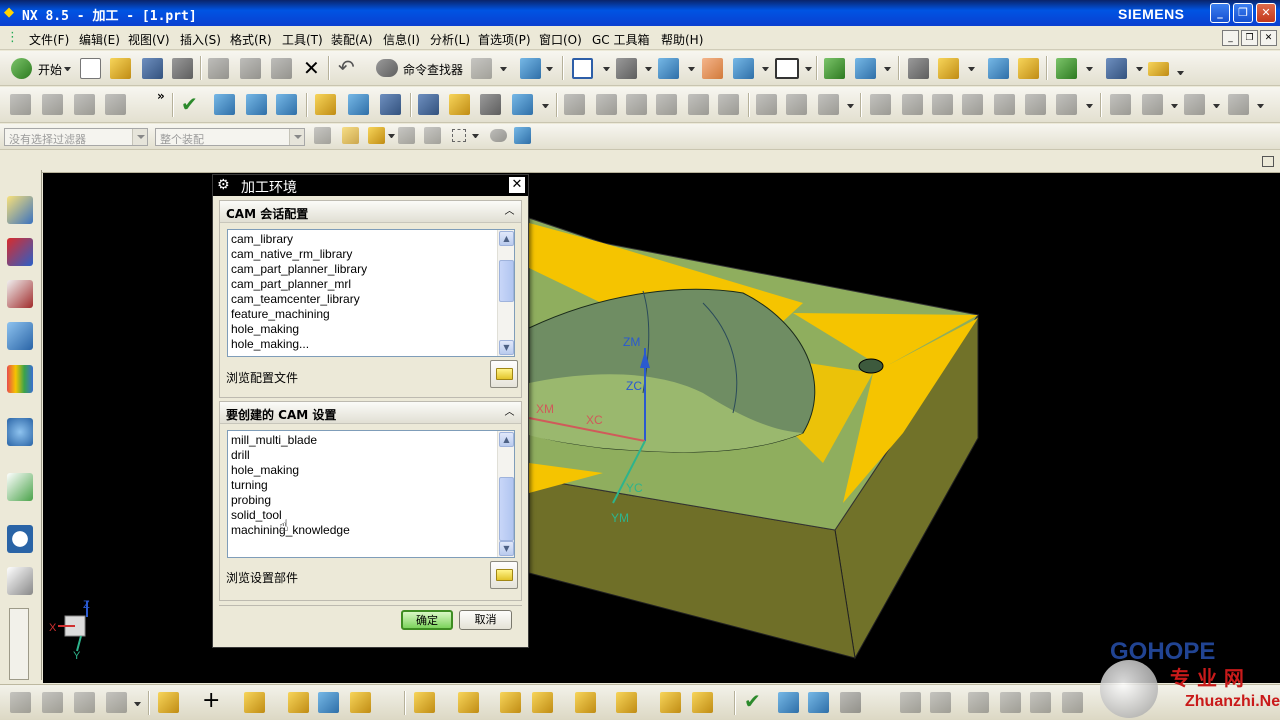  I want to click on touch-mode-icon, so click(481, 68).